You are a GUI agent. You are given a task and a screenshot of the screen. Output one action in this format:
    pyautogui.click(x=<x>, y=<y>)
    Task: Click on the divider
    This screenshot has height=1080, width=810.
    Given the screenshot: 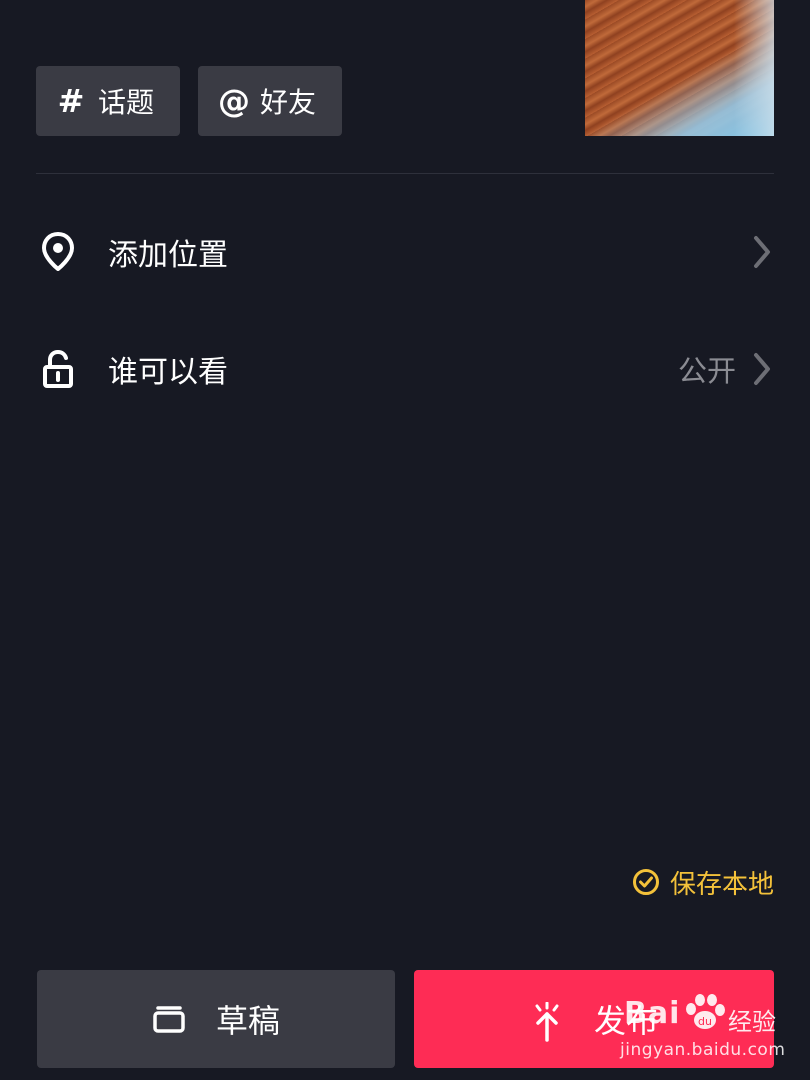 What is the action you would take?
    pyautogui.click(x=405, y=173)
    